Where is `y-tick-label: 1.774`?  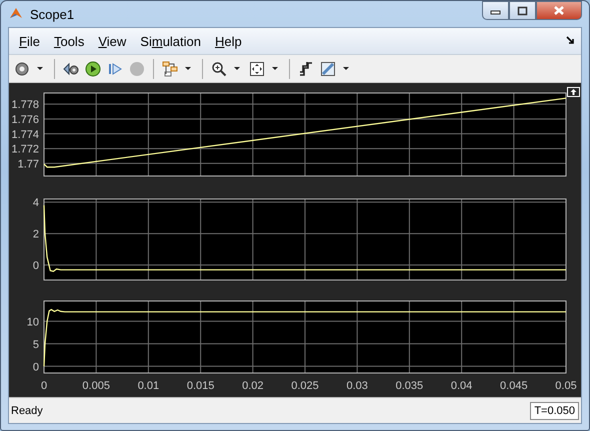
y-tick-label: 1.774 is located at coordinates (25, 134).